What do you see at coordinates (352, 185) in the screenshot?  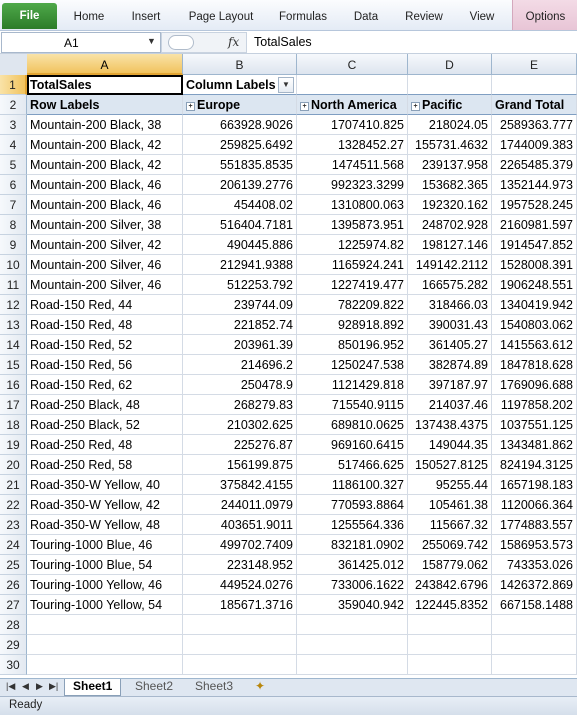 I see `pivot-value-cell: 992323.3299` at bounding box center [352, 185].